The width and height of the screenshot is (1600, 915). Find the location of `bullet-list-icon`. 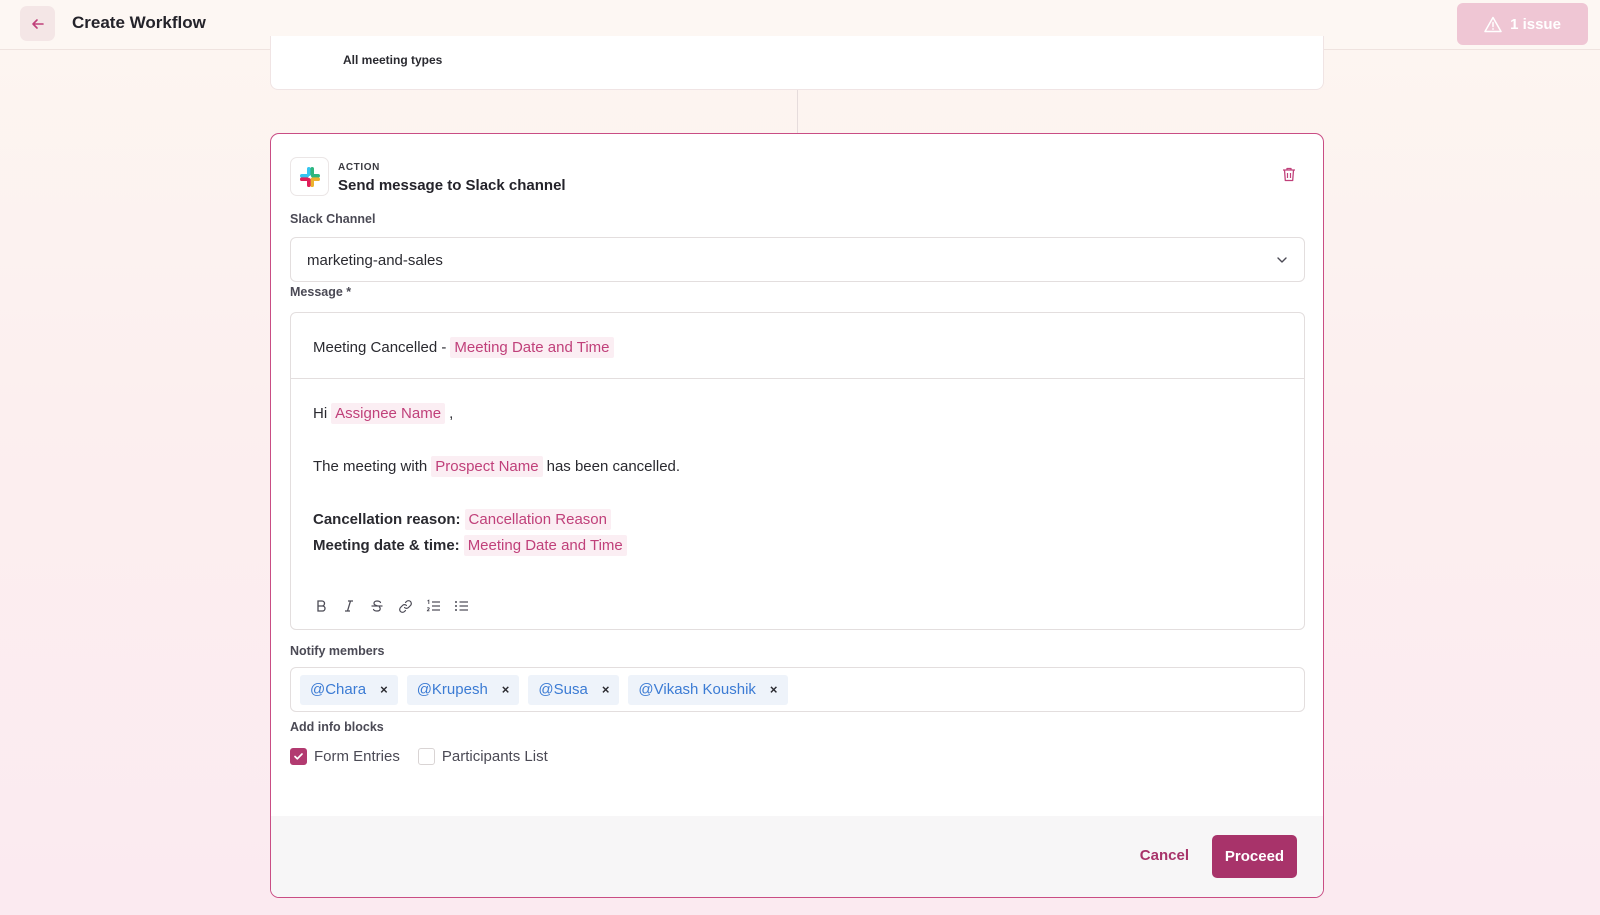

bullet-list-icon is located at coordinates (461, 606).